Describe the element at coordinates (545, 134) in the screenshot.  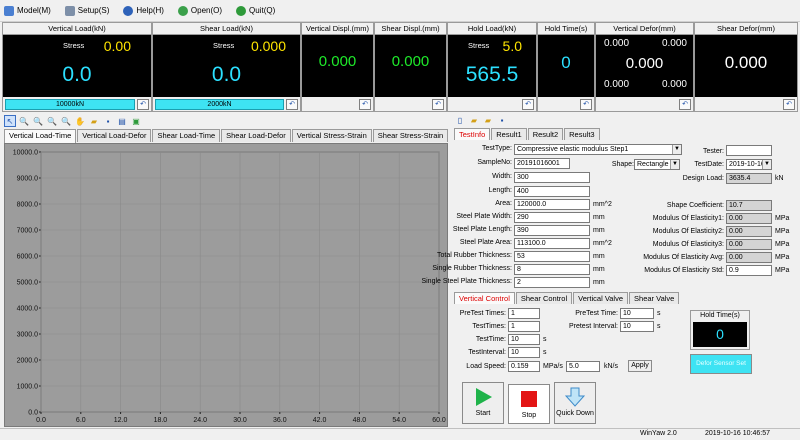
I see `tab-result2: Result2` at that location.